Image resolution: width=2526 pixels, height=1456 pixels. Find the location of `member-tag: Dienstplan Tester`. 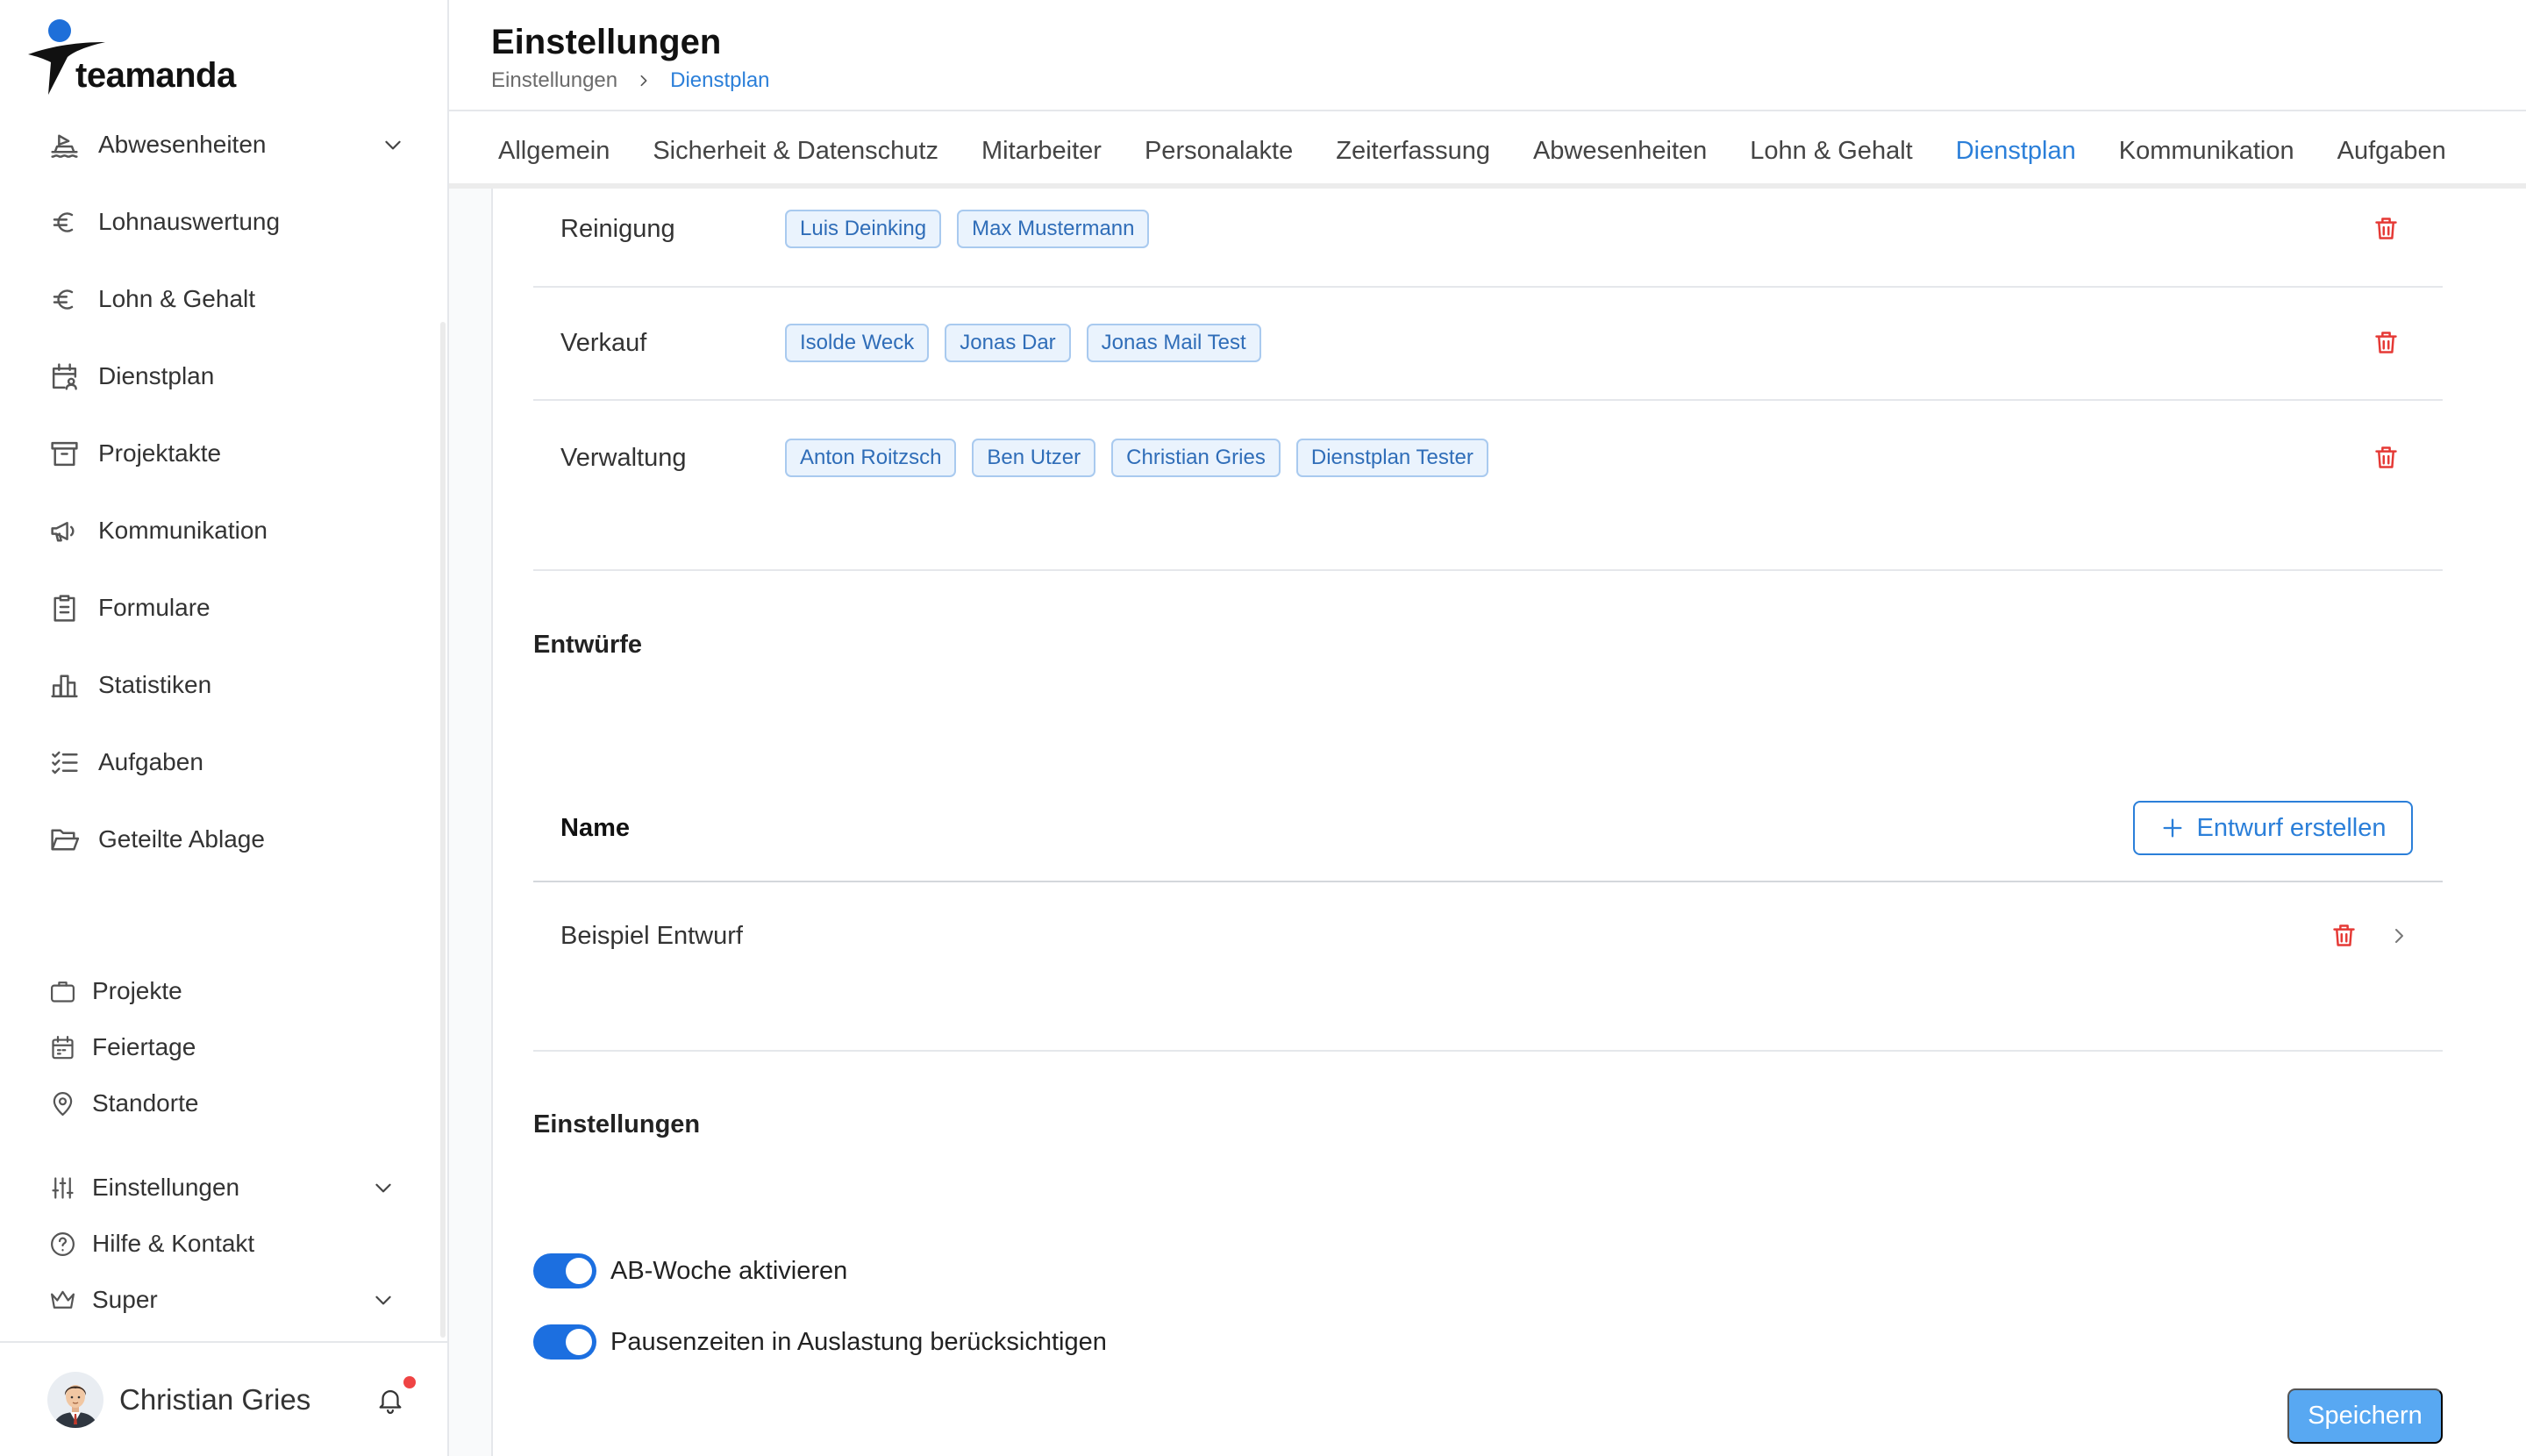

member-tag: Dienstplan Tester is located at coordinates (1391, 458).